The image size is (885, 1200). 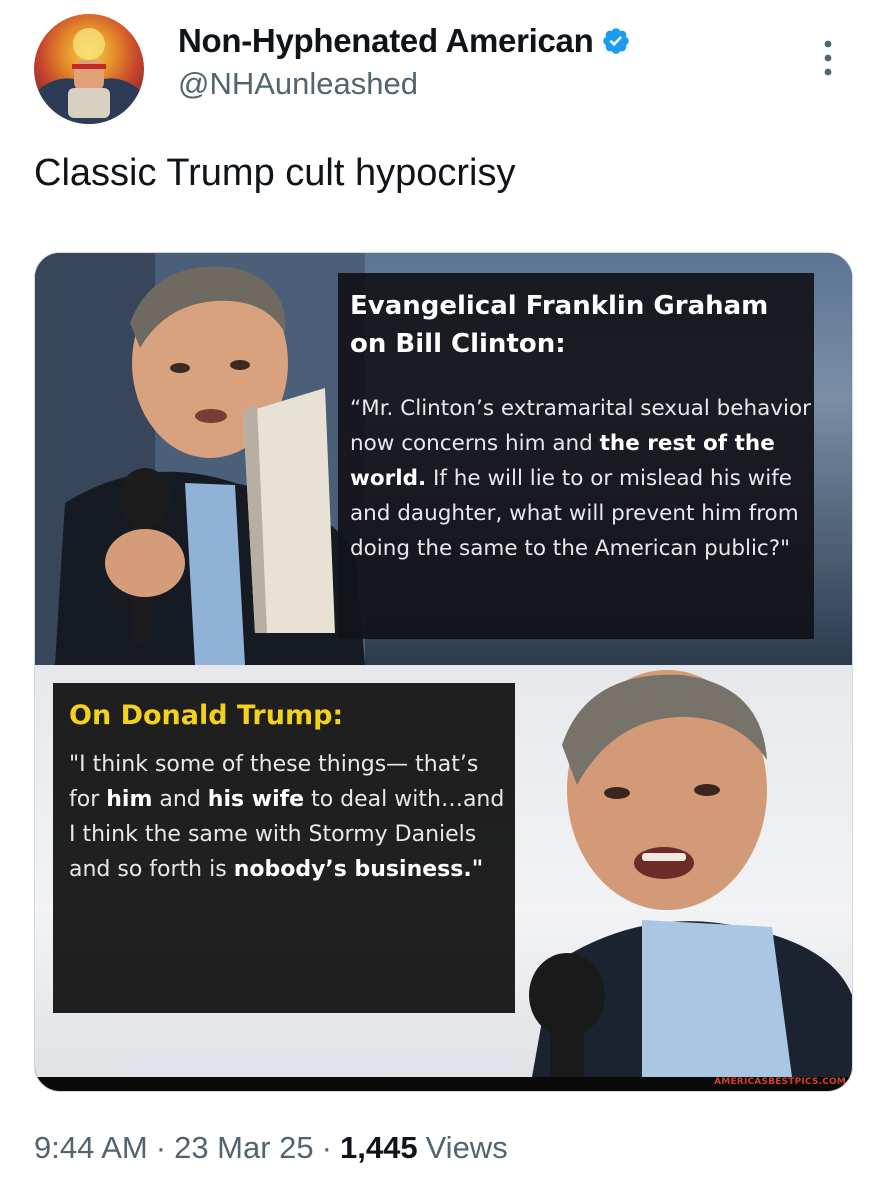 I want to click on views-label: Views, so click(x=467, y=1148).